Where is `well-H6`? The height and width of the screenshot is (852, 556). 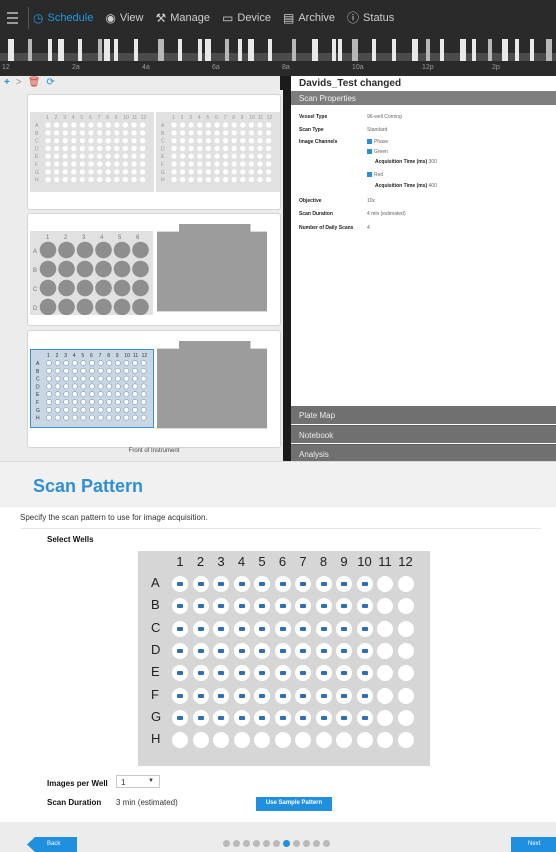
well-H6 is located at coordinates (282, 740).